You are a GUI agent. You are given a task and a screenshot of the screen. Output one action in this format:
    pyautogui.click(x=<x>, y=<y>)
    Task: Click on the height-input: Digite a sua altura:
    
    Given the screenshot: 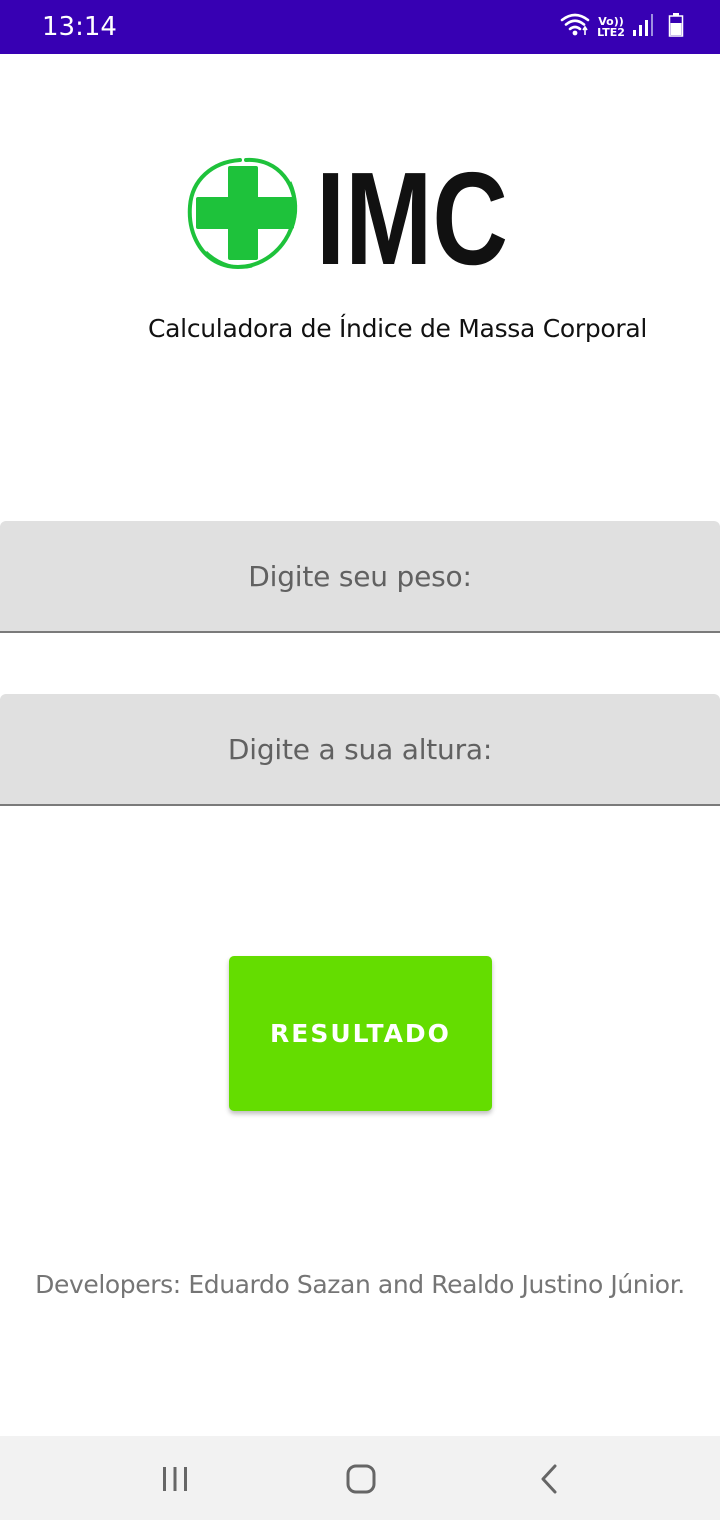 What is the action you would take?
    pyautogui.click(x=360, y=750)
    